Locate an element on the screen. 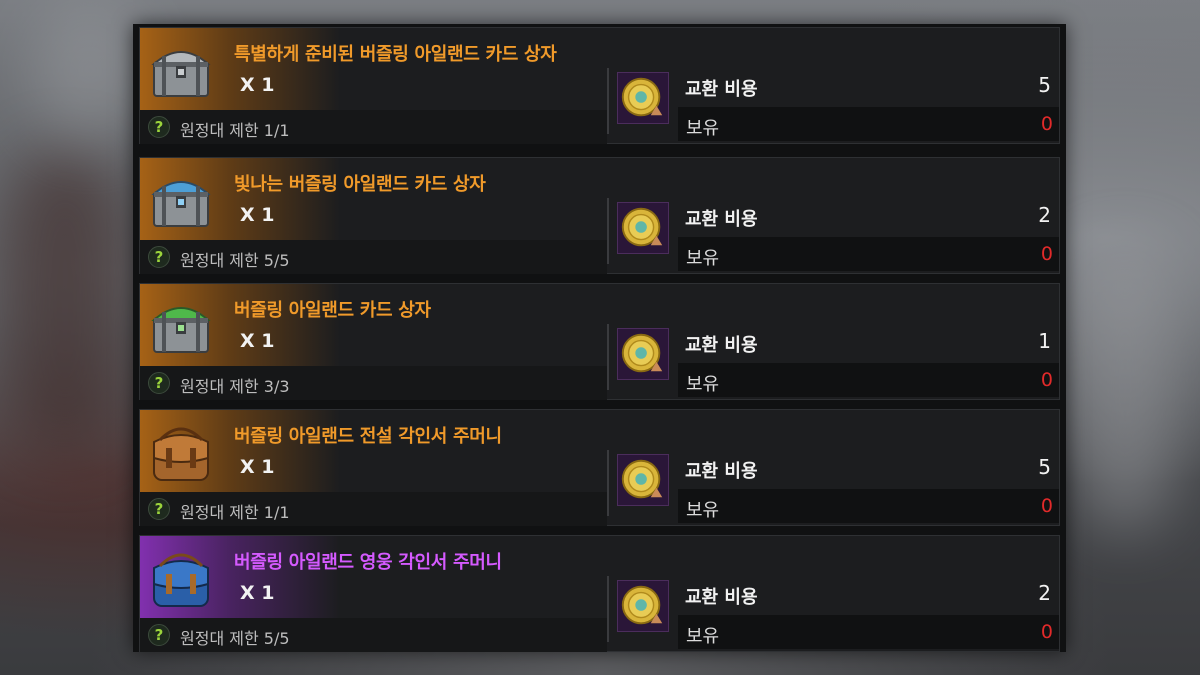 The width and height of the screenshot is (1200, 675). limit-bar: ? 원정대 제한 3/3 is located at coordinates (373, 383).